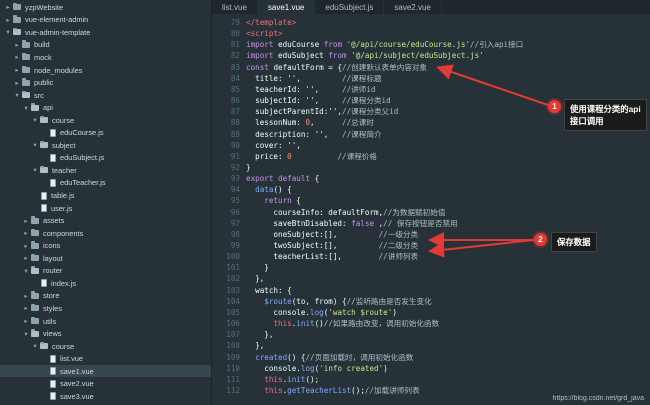  I want to click on tree-folder: ▾ api, so click(105, 107).